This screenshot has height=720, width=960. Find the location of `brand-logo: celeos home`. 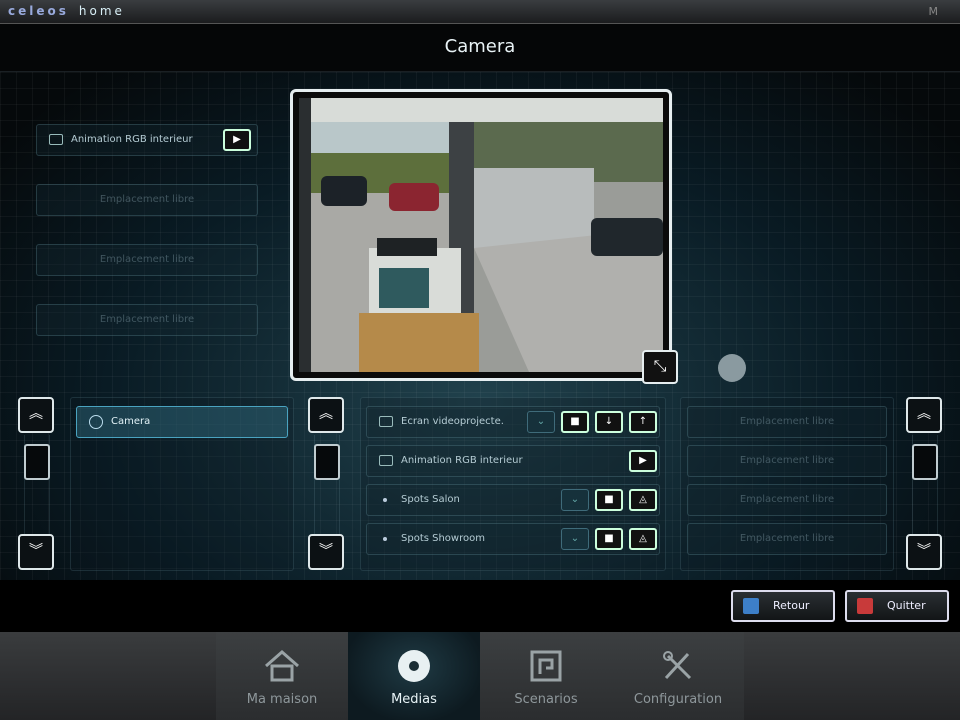

brand-logo: celeos home is located at coordinates (66, 11).